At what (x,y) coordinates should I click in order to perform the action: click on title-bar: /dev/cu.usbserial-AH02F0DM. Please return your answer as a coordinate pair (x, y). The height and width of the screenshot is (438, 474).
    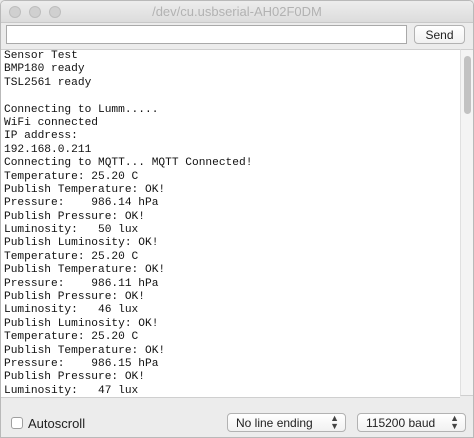
    Looking at the image, I should click on (237, 12).